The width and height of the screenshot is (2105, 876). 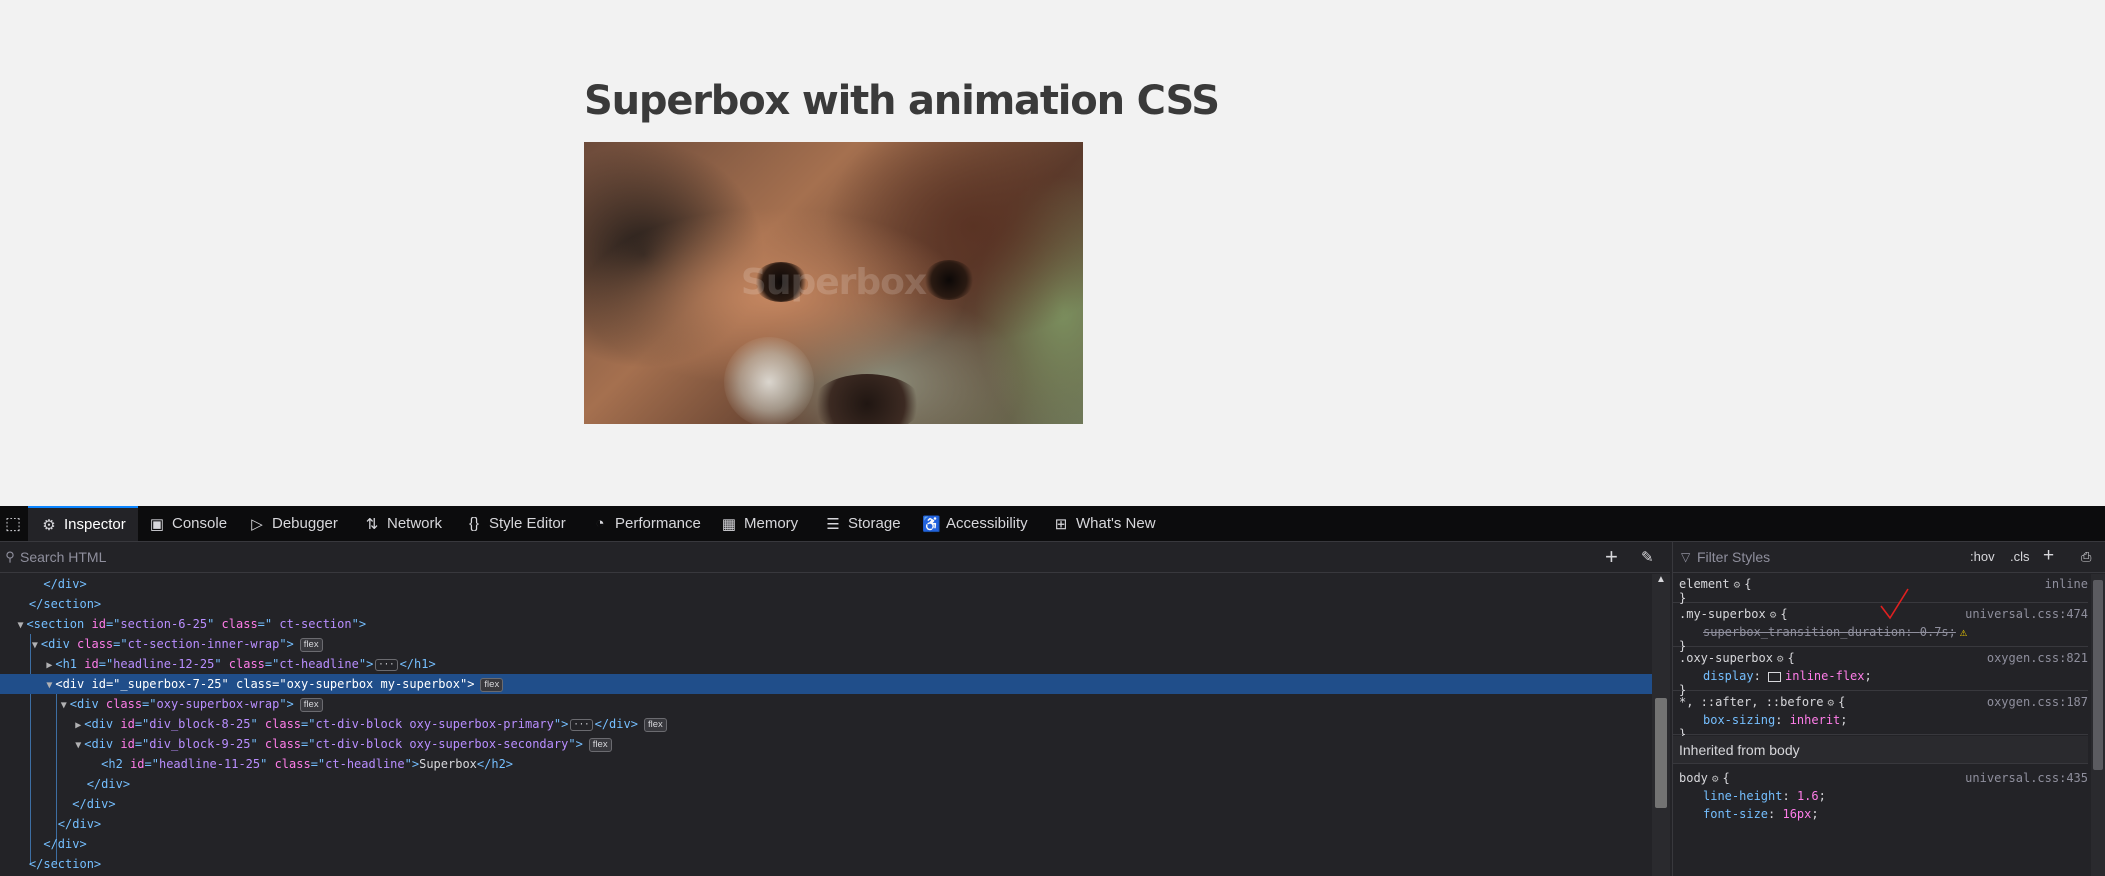 I want to click on tree-row: ▼ <div class="oxy-superbox-wrap"> flex, so click(x=826, y=704).